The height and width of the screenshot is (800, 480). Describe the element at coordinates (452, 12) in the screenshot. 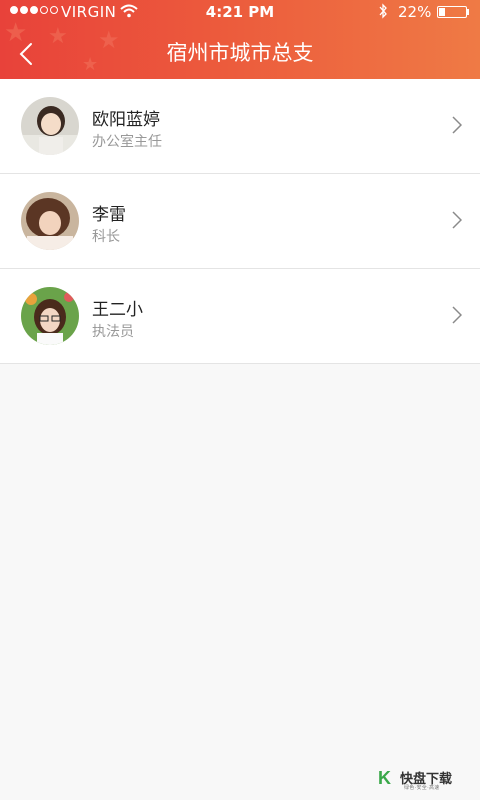

I see `battery-icon` at that location.